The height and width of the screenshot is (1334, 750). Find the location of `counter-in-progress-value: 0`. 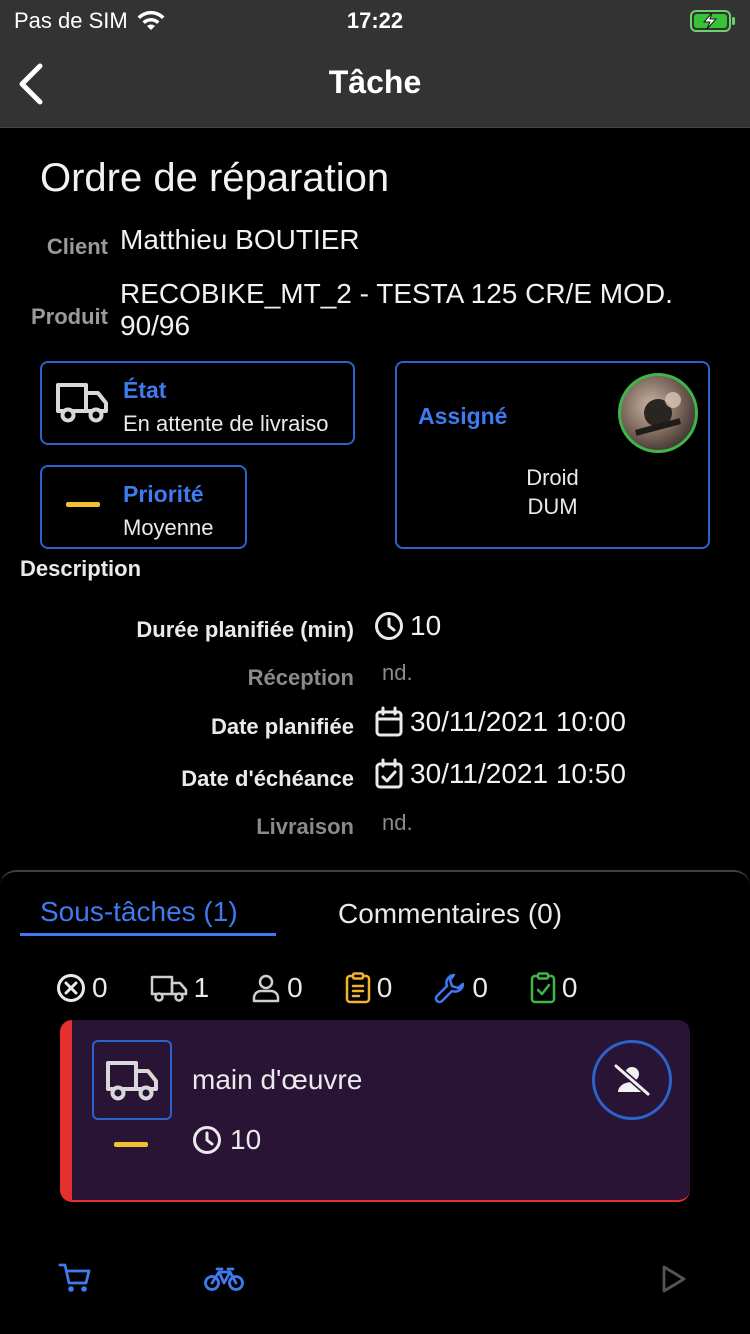

counter-in-progress-value: 0 is located at coordinates (480, 987).